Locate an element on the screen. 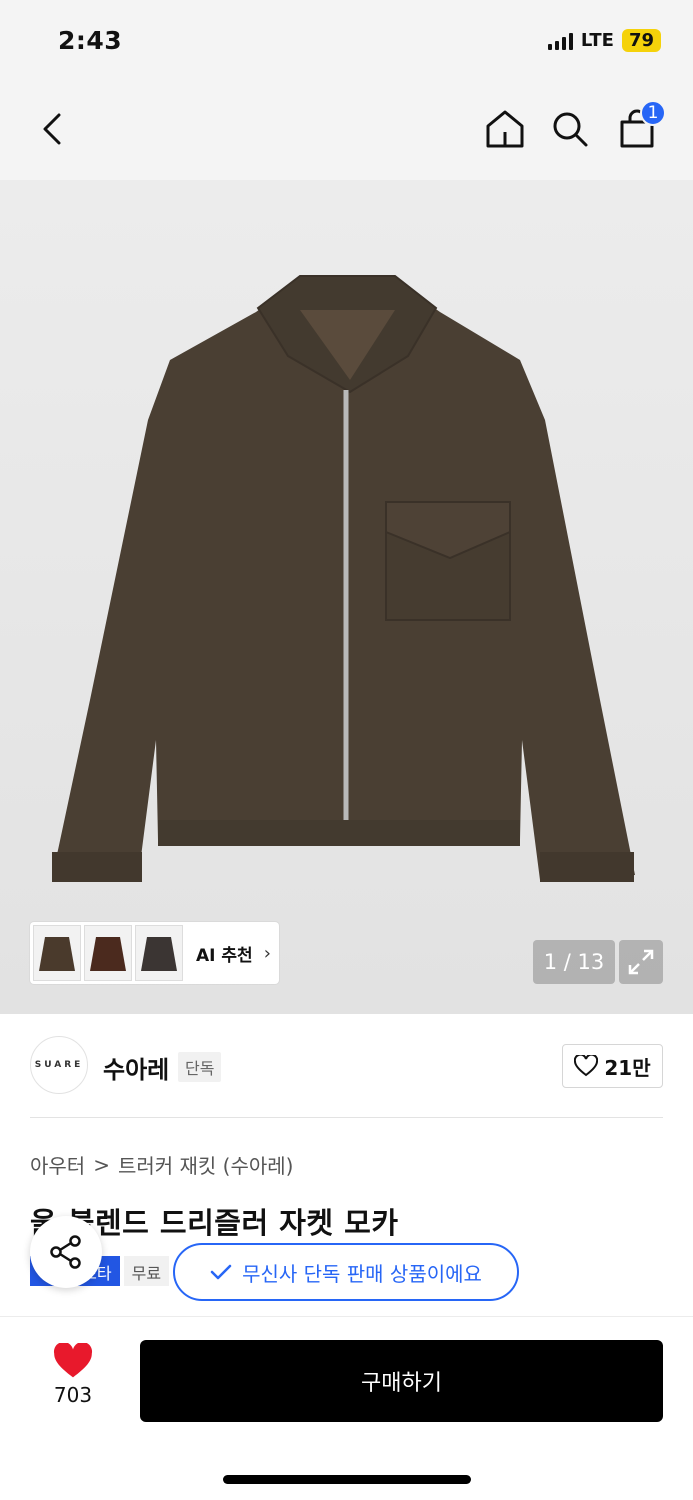 This screenshot has width=693, height=1500. home-indicator is located at coordinates (347, 1479).